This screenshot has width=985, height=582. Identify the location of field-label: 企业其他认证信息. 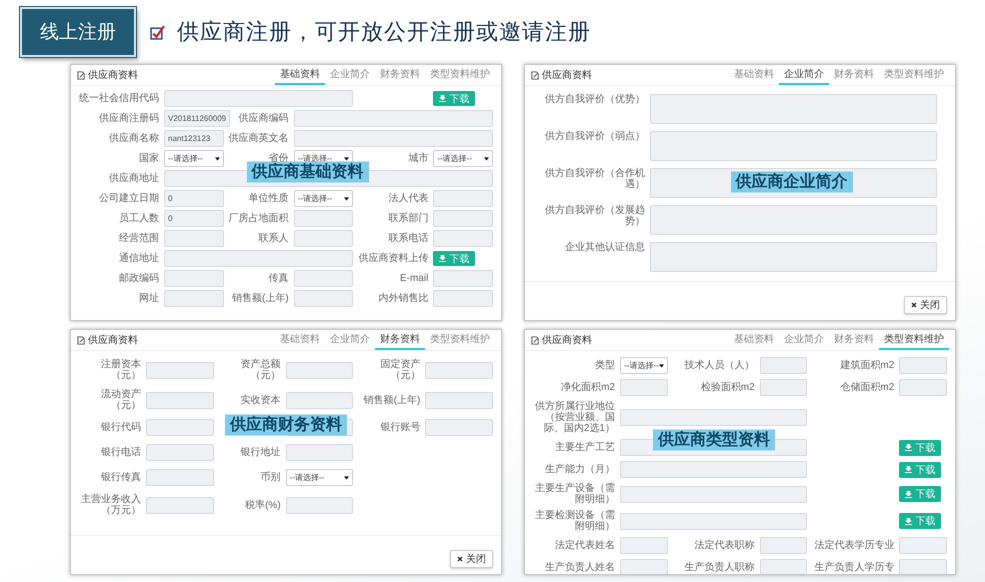
(605, 247).